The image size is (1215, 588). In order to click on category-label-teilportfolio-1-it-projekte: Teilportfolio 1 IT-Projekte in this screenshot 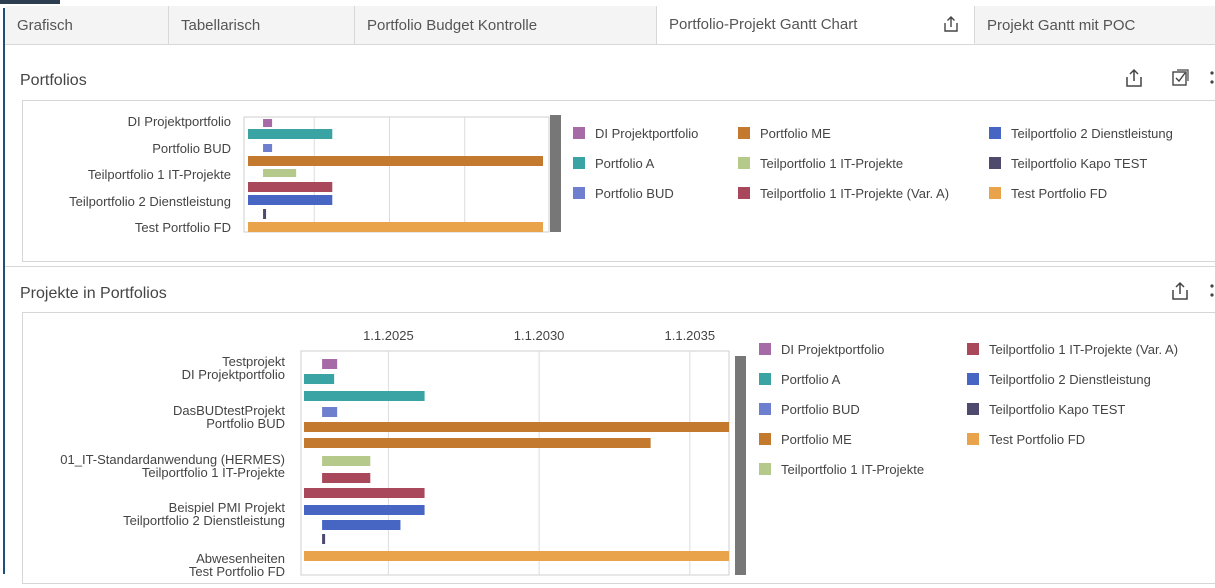, I will do `click(159, 174)`.